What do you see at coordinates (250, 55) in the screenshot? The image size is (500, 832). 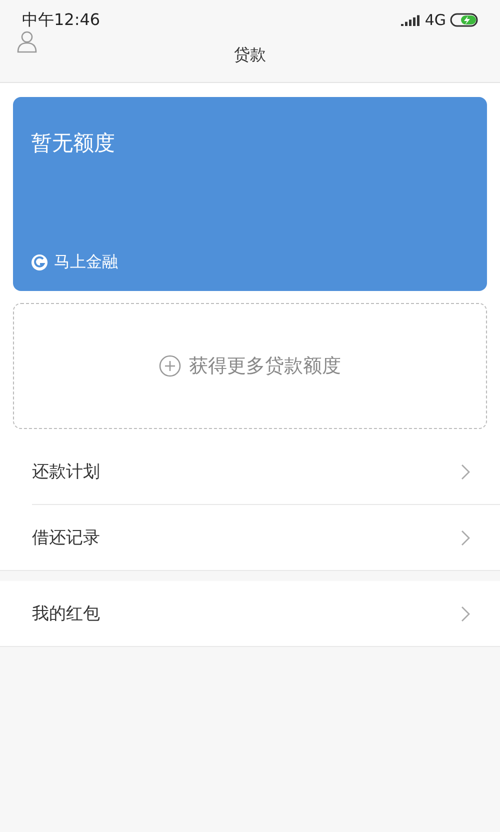 I see `page-title: 贷款` at bounding box center [250, 55].